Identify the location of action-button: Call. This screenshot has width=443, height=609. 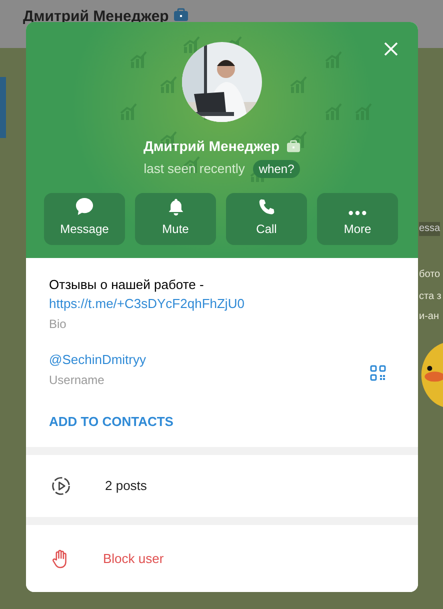
(266, 218).